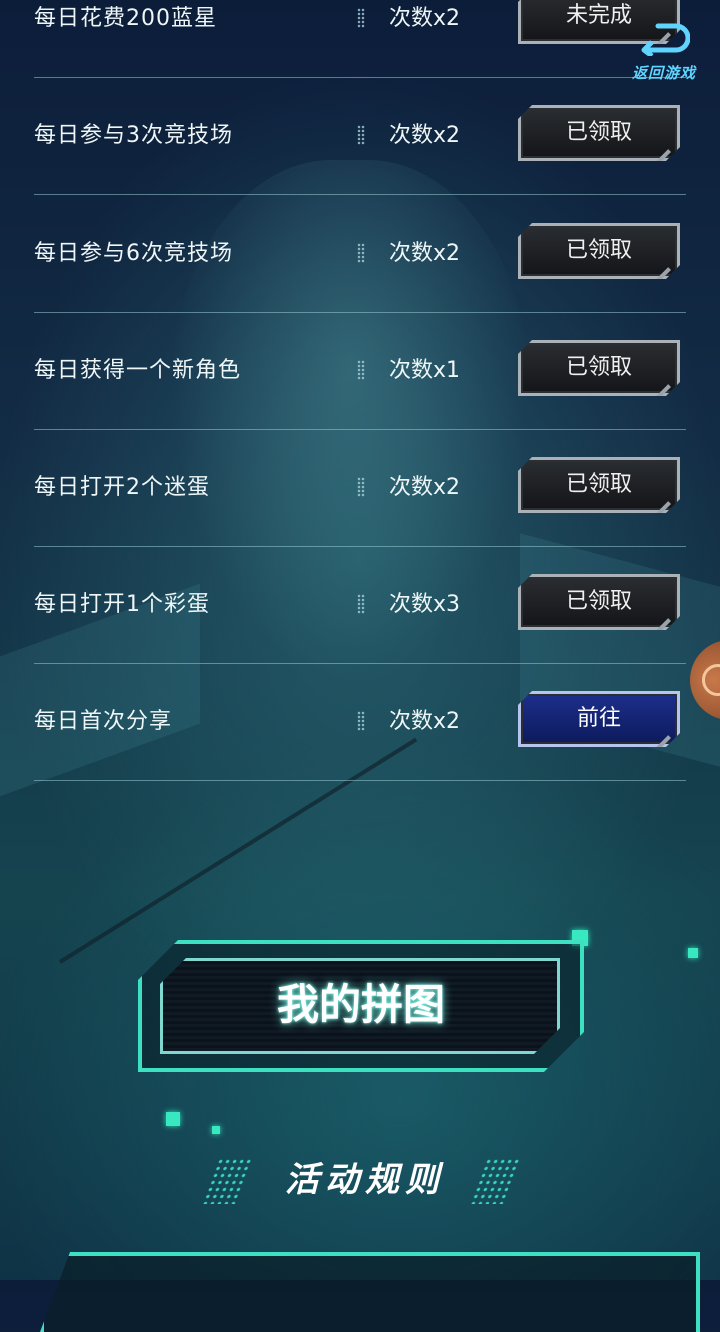  I want to click on task-name: 每日首次分享, so click(103, 721).